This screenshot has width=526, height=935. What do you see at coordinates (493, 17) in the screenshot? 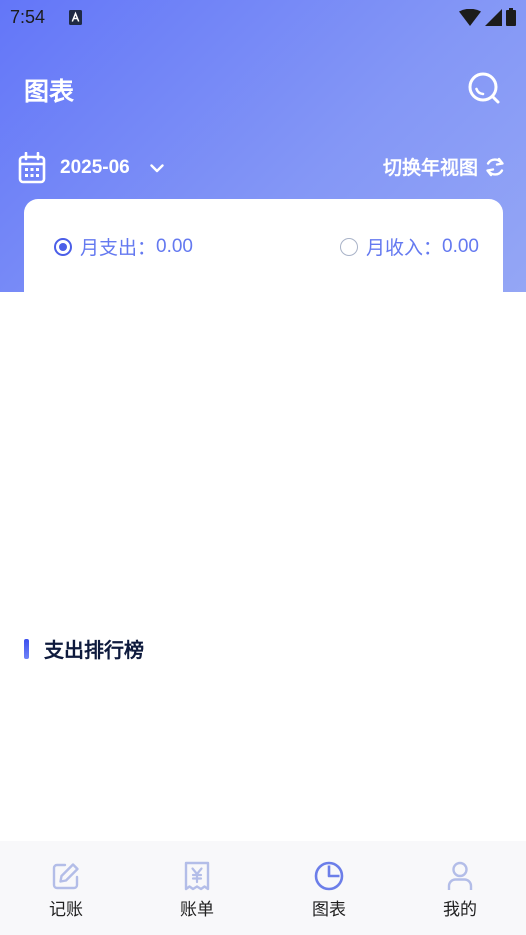
I see `signal-icon` at bounding box center [493, 17].